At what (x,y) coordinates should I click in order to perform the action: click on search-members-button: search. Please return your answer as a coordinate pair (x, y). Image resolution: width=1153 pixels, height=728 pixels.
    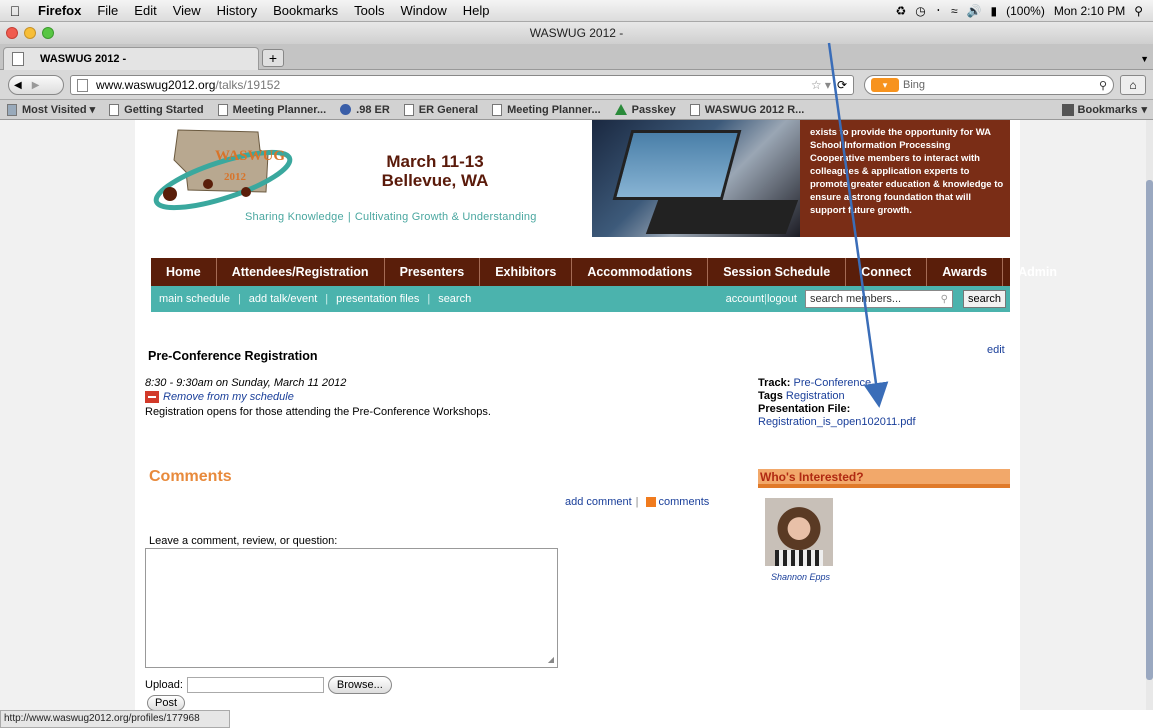
    Looking at the image, I should click on (984, 299).